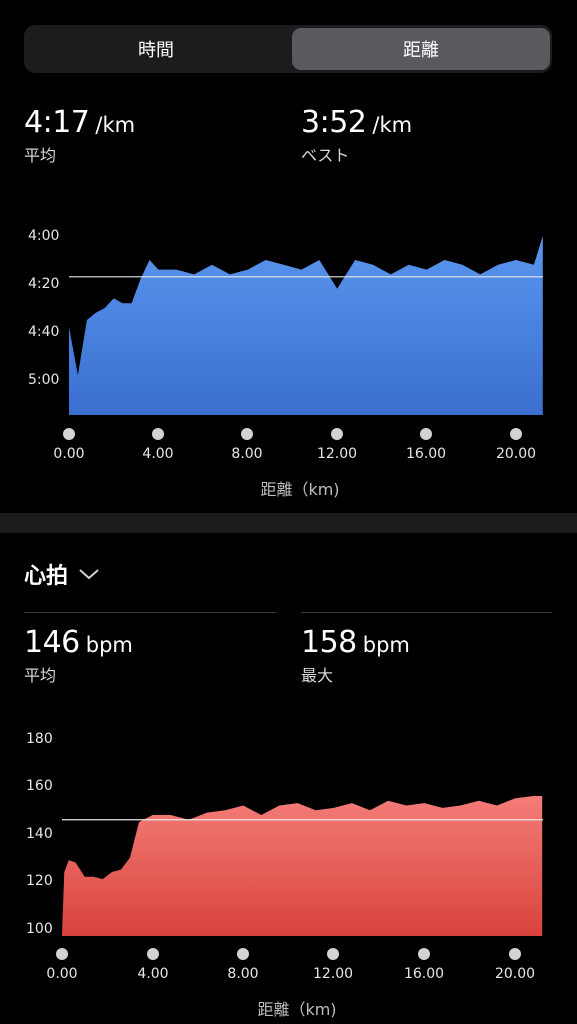  What do you see at coordinates (337, 454) in the screenshot?
I see `pace-x-tick: 12.00` at bounding box center [337, 454].